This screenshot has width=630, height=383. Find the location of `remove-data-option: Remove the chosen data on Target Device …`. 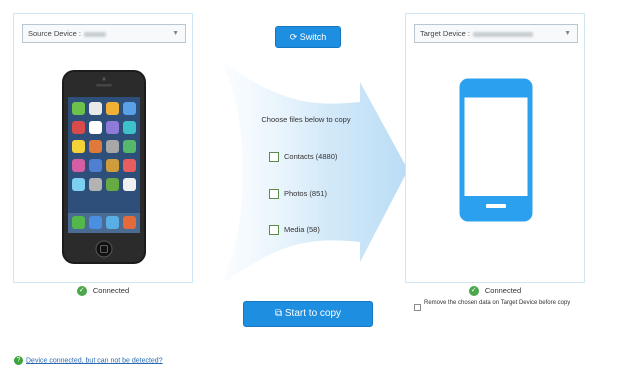

remove-data-option: Remove the chosen data on Target Device … is located at coordinates (499, 305).